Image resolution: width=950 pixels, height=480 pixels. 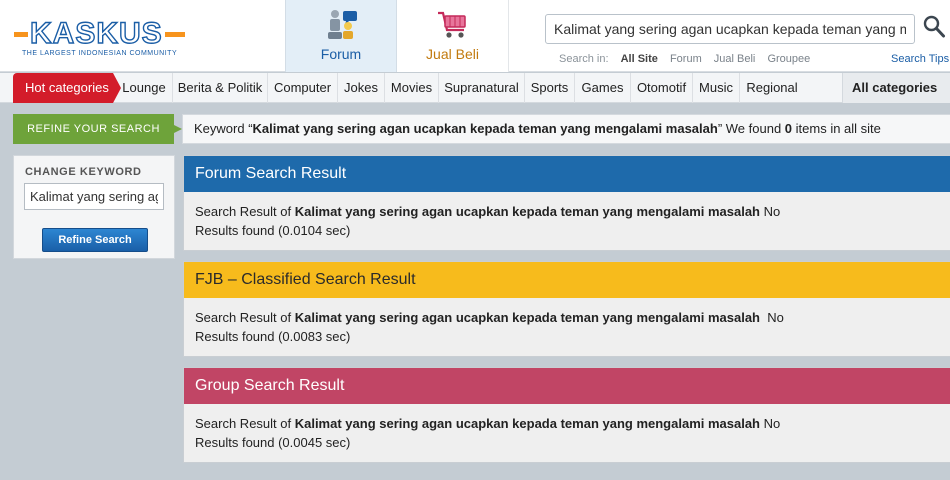 I want to click on scope-option-forum: Forum, so click(x=686, y=59).